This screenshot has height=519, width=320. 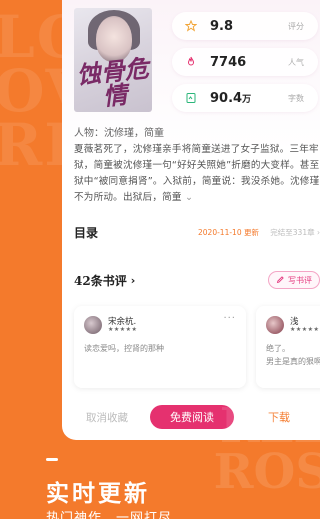 What do you see at coordinates (222, 26) in the screenshot?
I see `rating-value: 9.8` at bounding box center [222, 26].